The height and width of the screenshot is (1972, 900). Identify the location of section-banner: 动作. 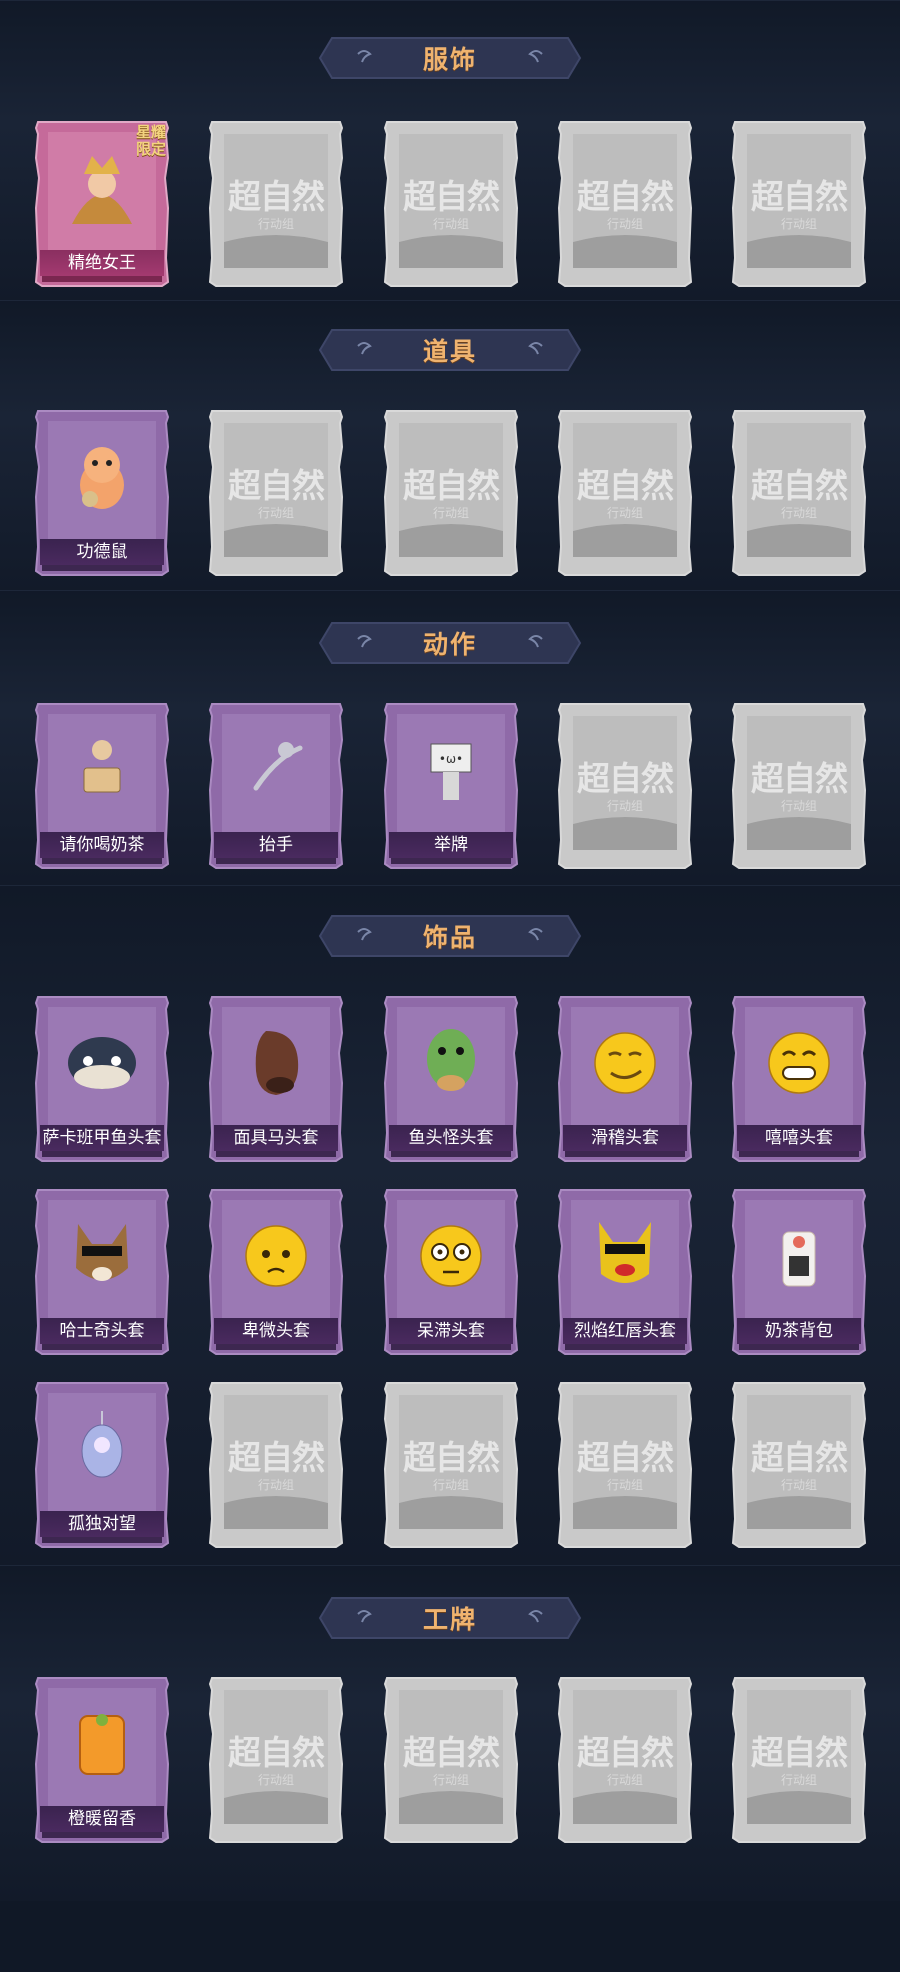
(450, 643).